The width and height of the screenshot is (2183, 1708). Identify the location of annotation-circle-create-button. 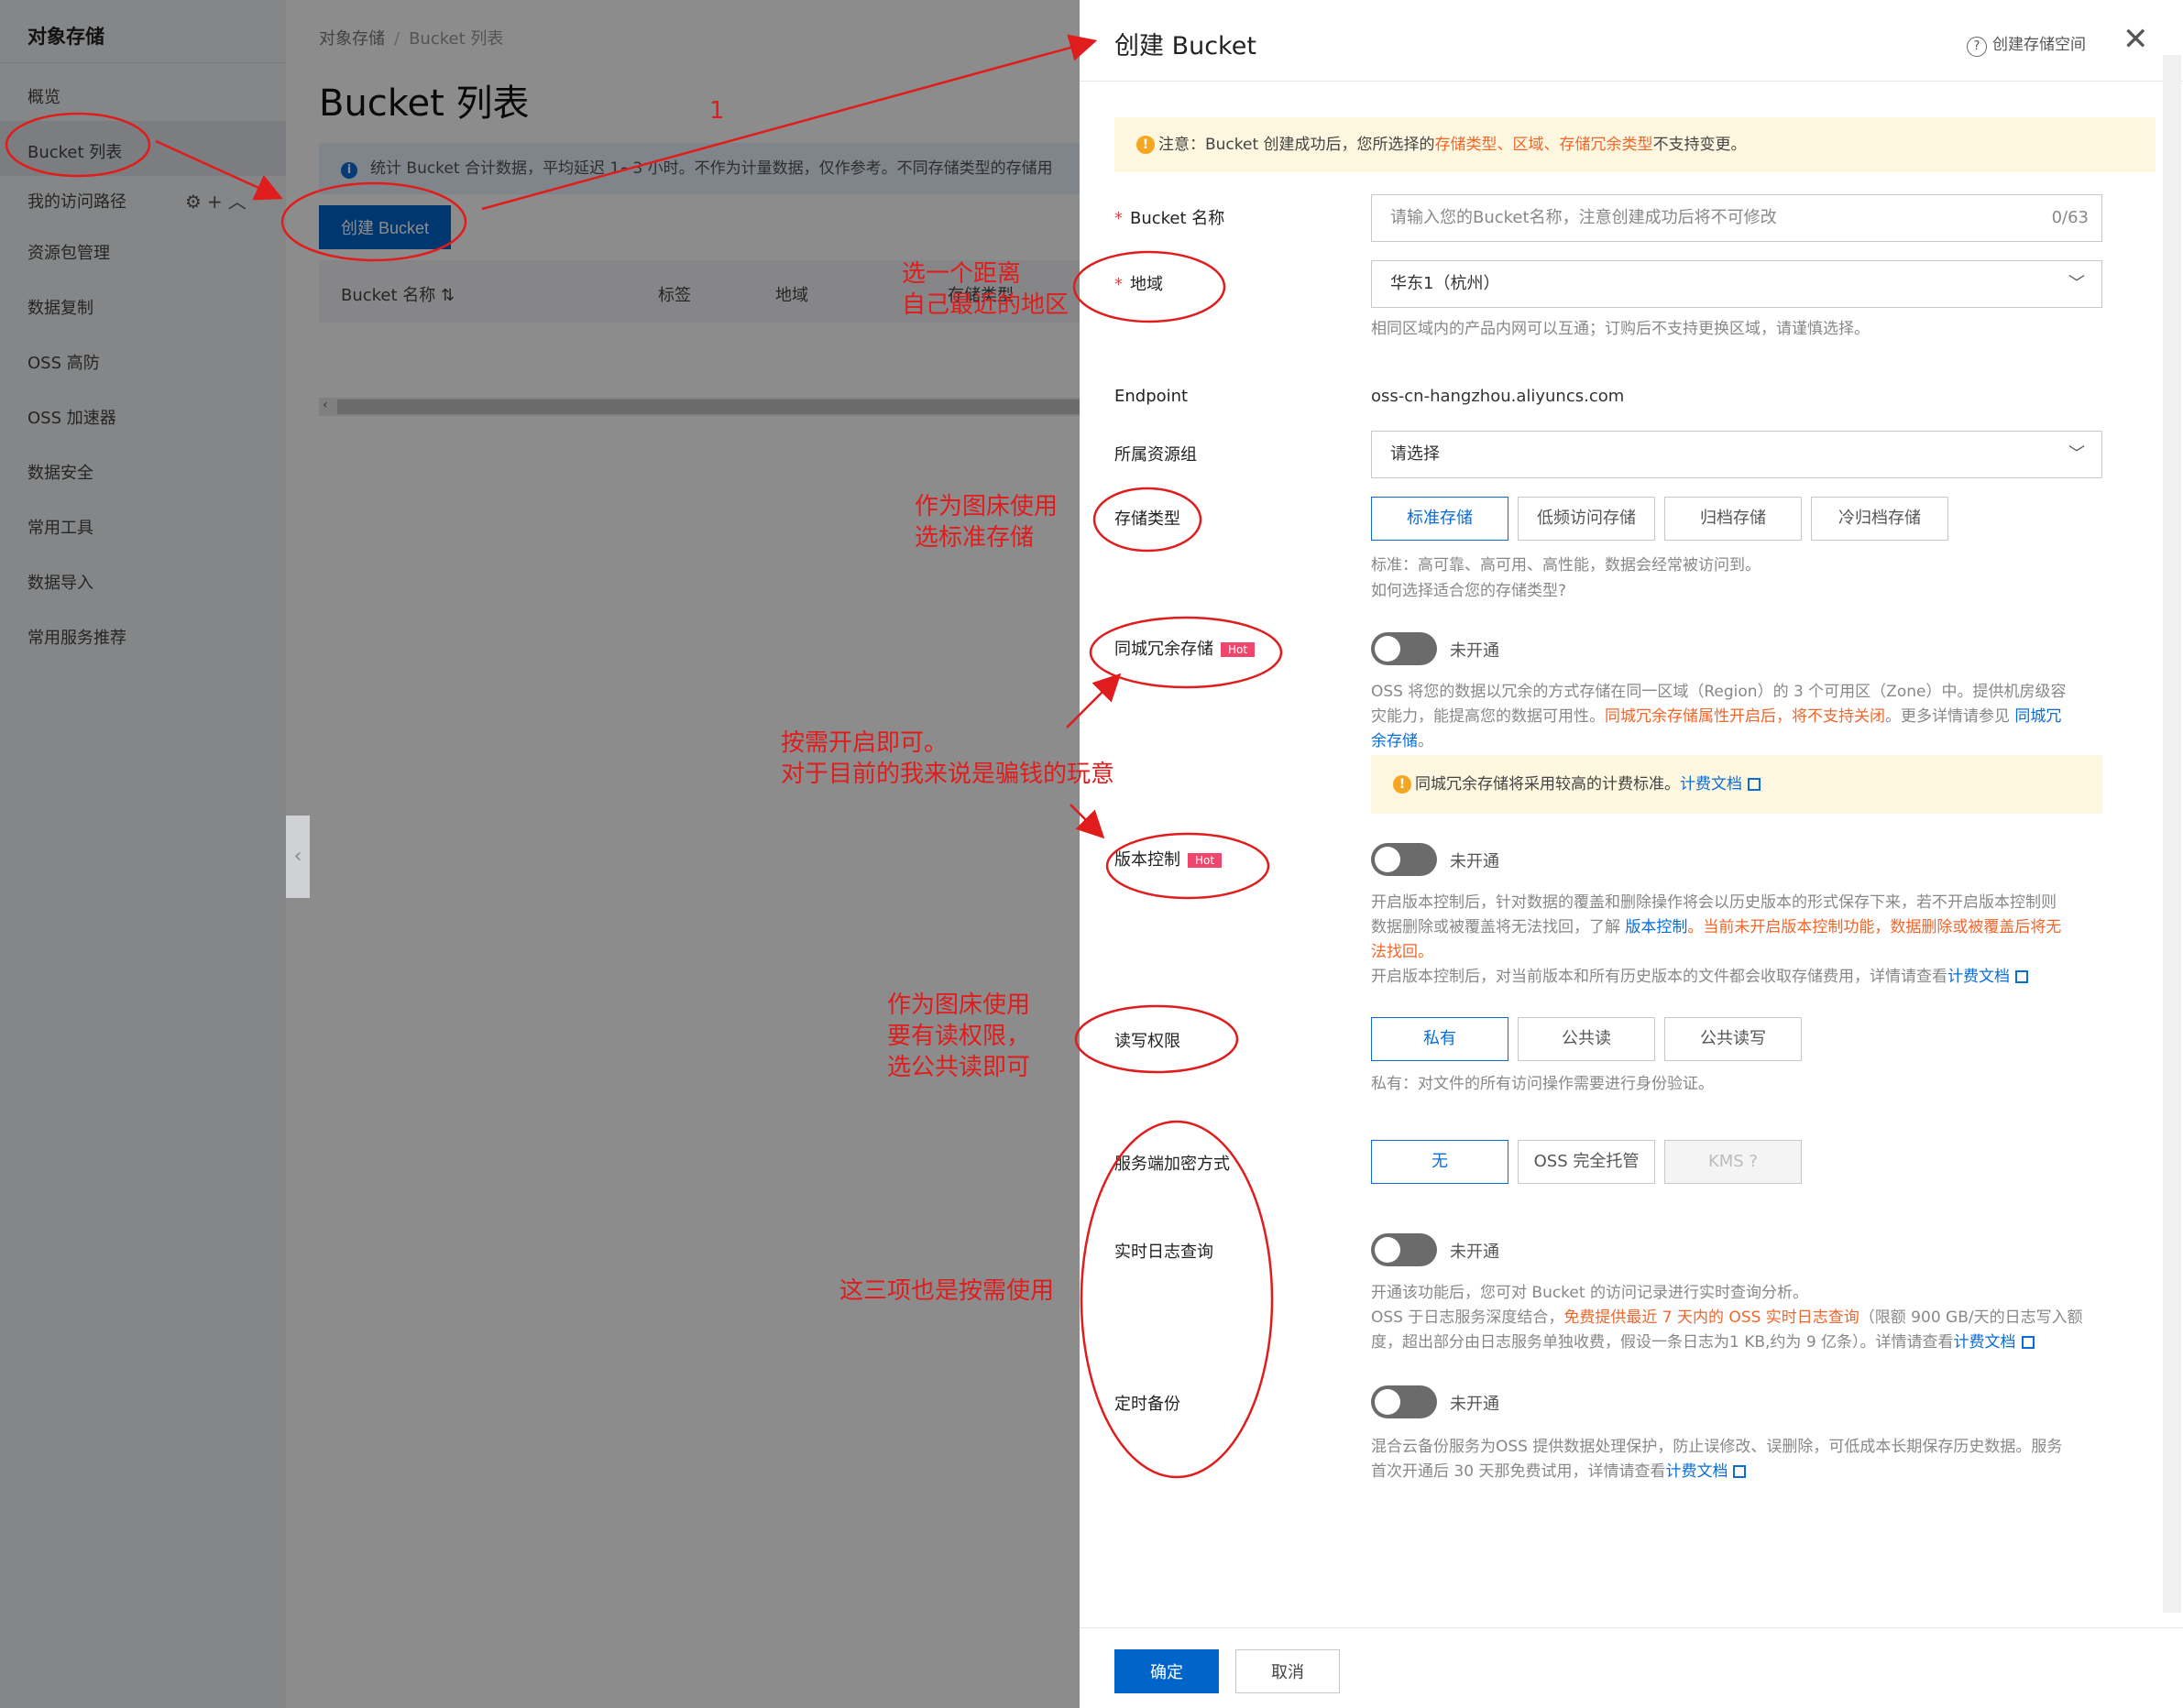
(373, 221).